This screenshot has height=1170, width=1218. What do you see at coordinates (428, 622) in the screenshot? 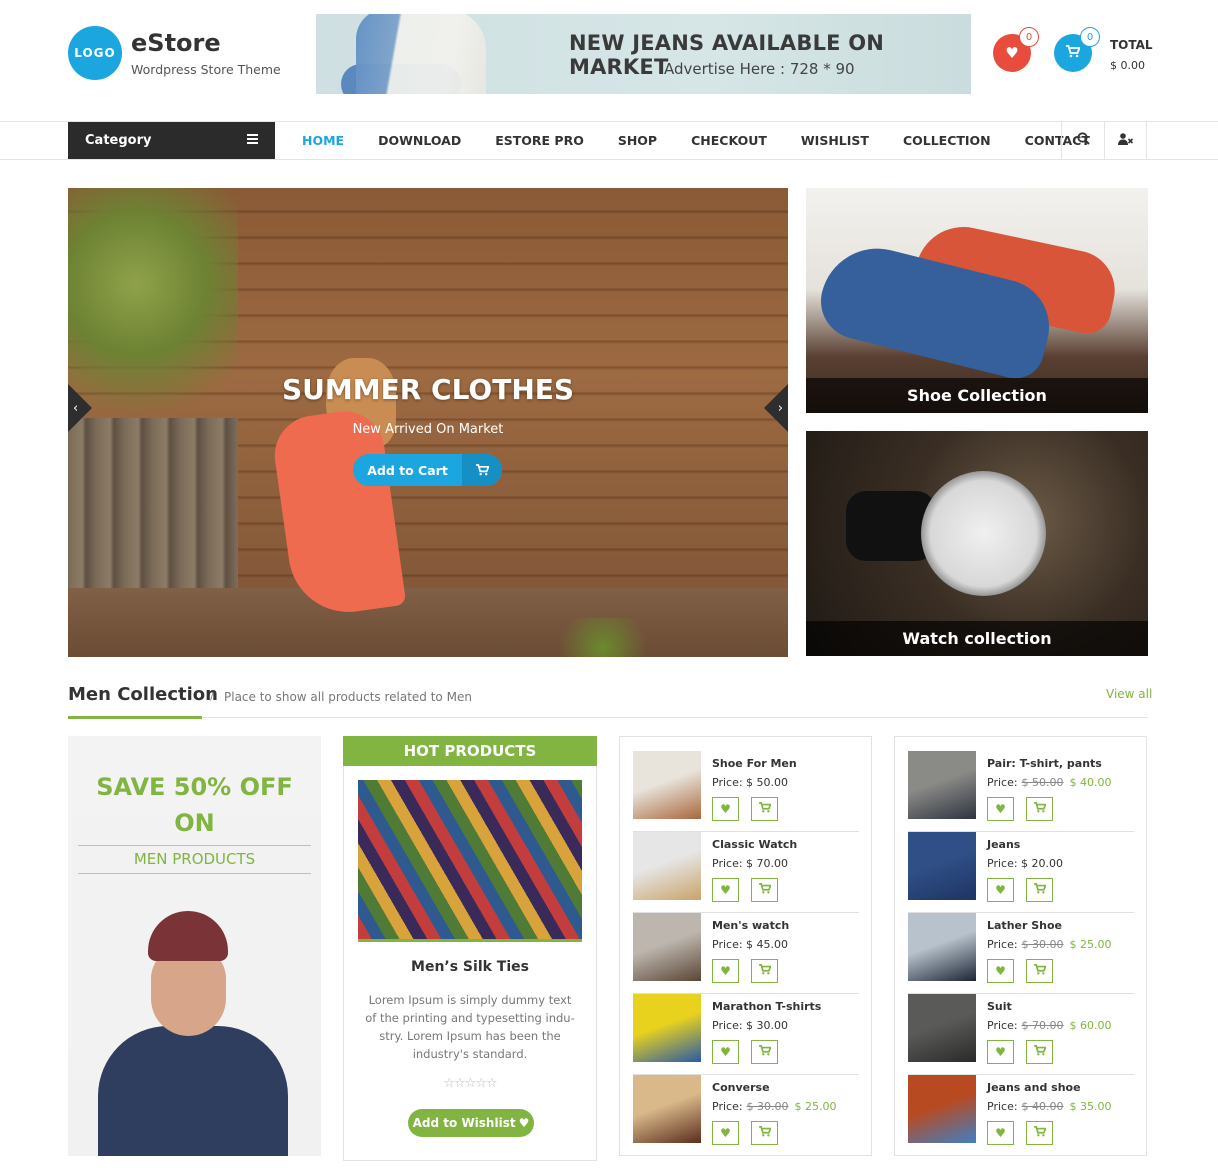
I see `slide-image` at bounding box center [428, 622].